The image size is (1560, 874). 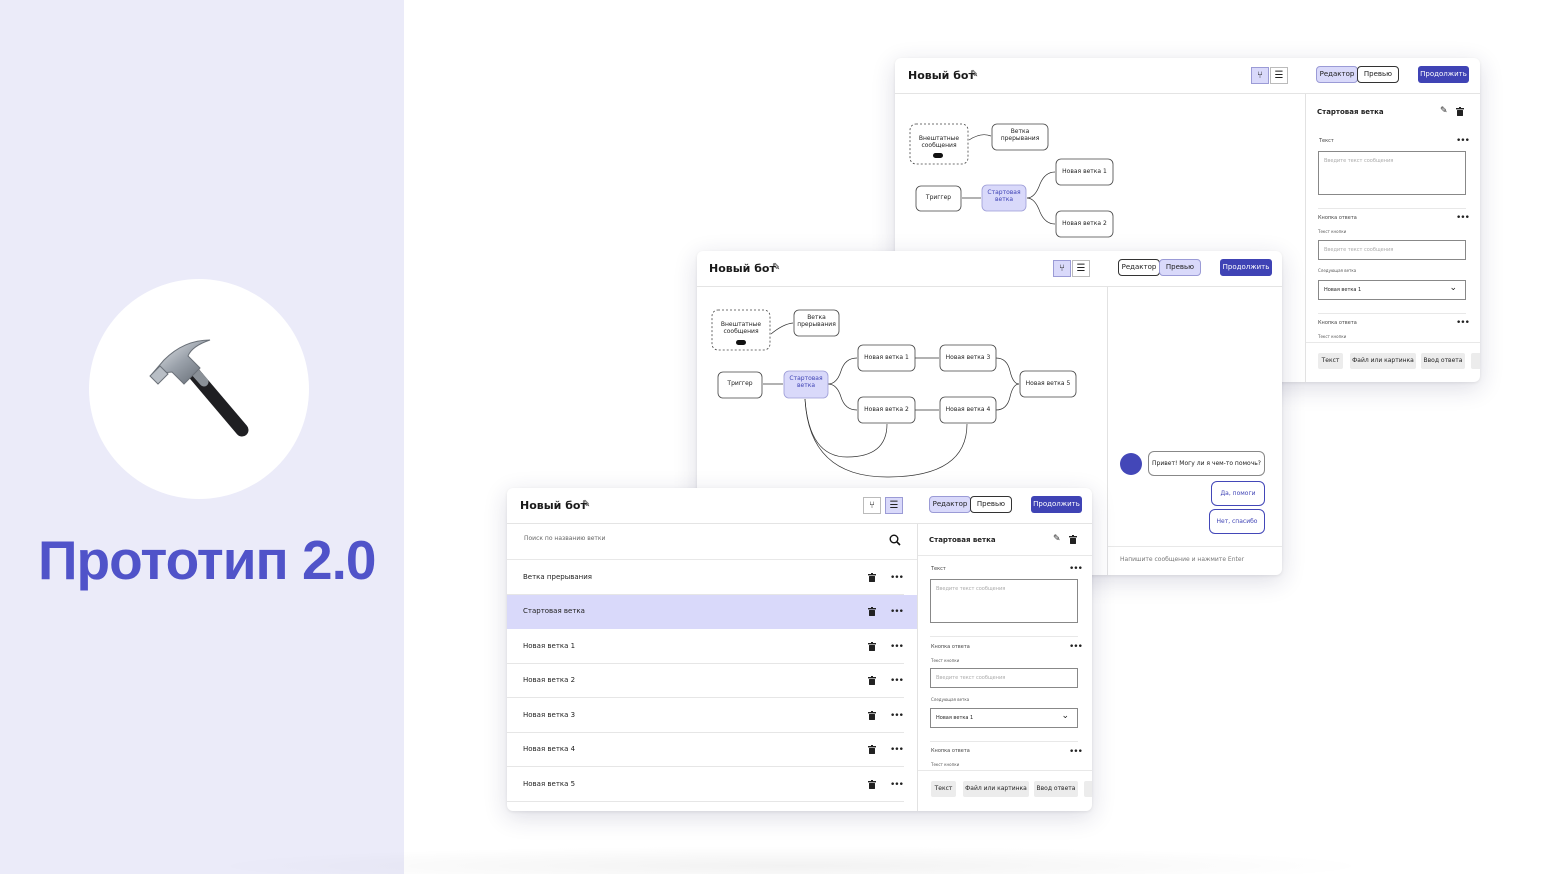 I want to click on list-item-label: Ветка прерывания, so click(x=557, y=577).